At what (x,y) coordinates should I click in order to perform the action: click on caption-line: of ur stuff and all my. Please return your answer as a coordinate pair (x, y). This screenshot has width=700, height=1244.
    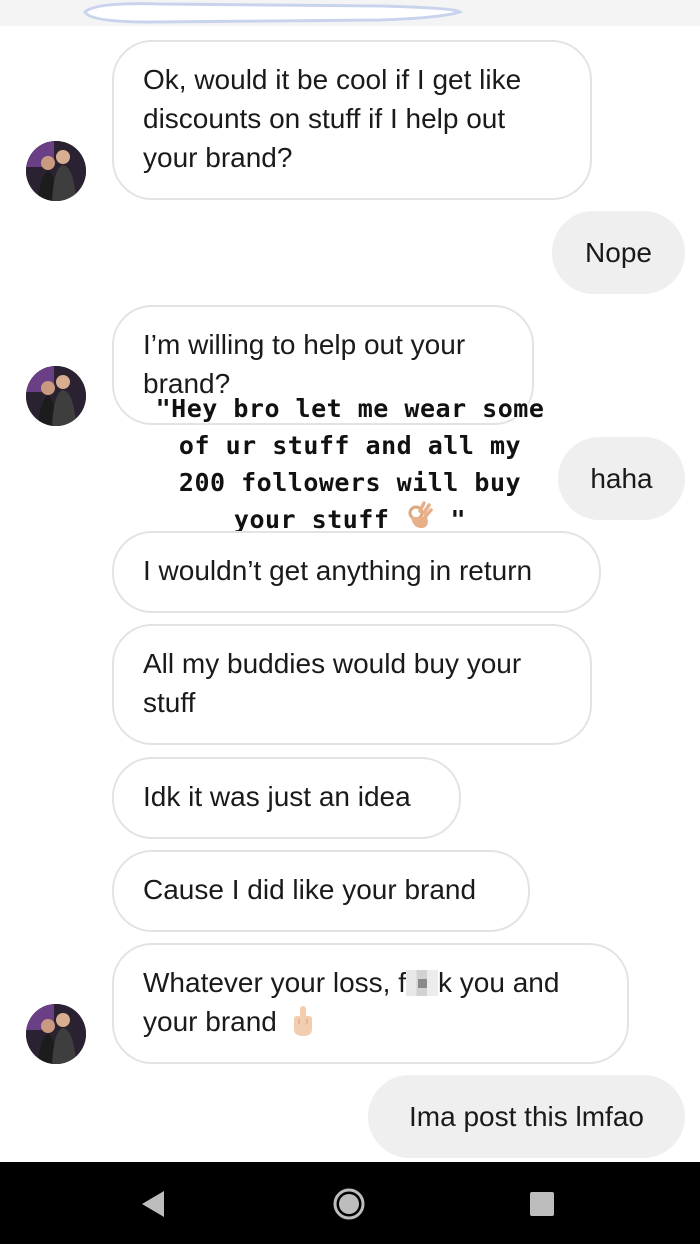
    Looking at the image, I should click on (350, 445).